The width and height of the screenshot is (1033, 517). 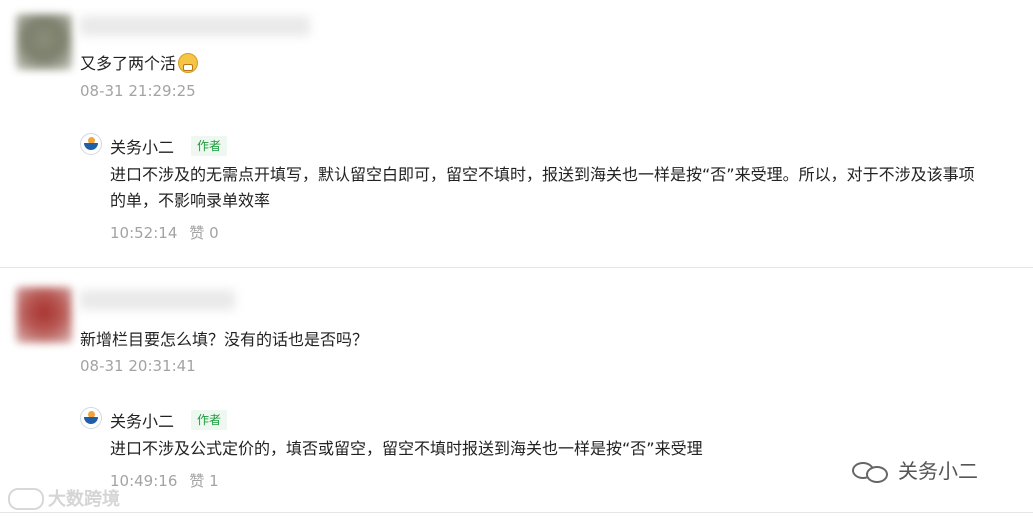 I want to click on watermark-left: 大数跨境, so click(x=64, y=498).